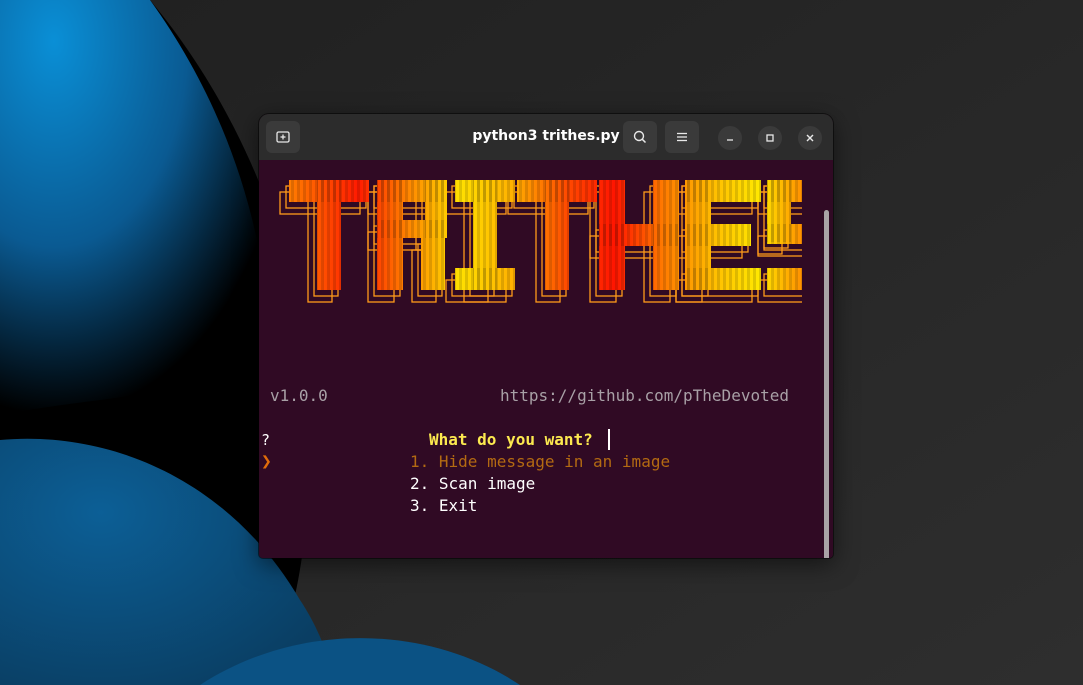 This screenshot has width=1083, height=685. I want to click on version-label: v1.0.0, so click(299, 395).